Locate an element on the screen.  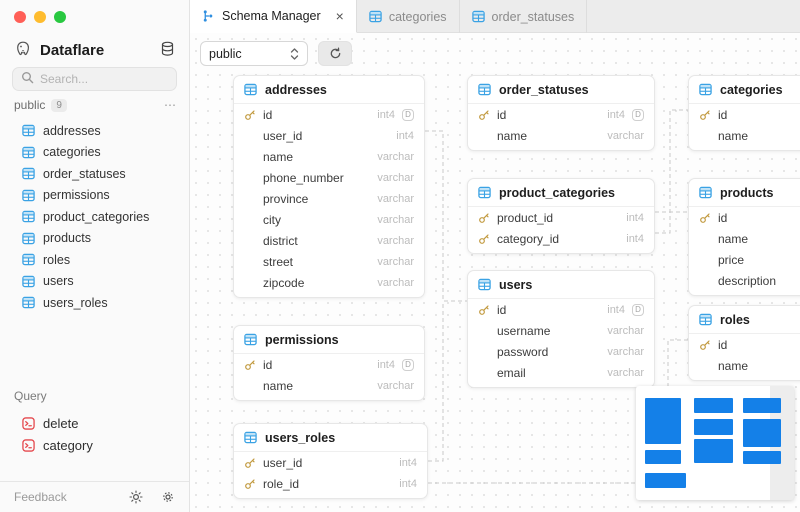
app-title: Dataflare is located at coordinates (72, 50).